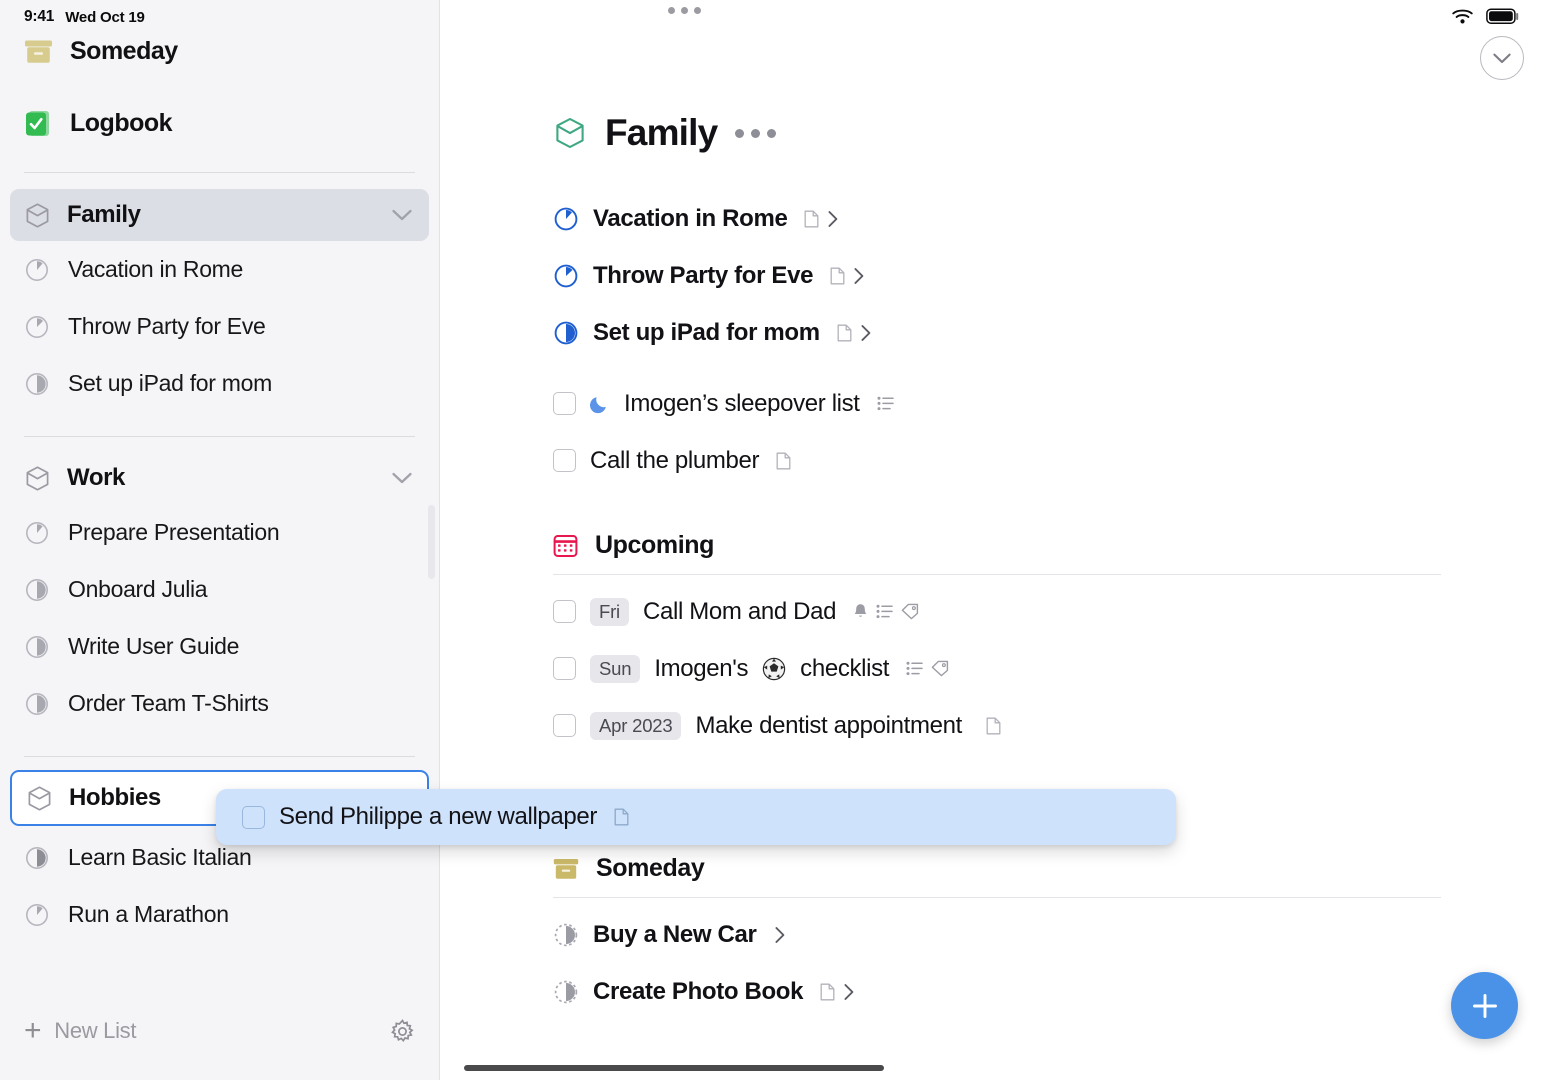  Describe the element at coordinates (1049, 460) in the screenshot. I see `todo-row-call-the-plumber: Call the plumber` at that location.